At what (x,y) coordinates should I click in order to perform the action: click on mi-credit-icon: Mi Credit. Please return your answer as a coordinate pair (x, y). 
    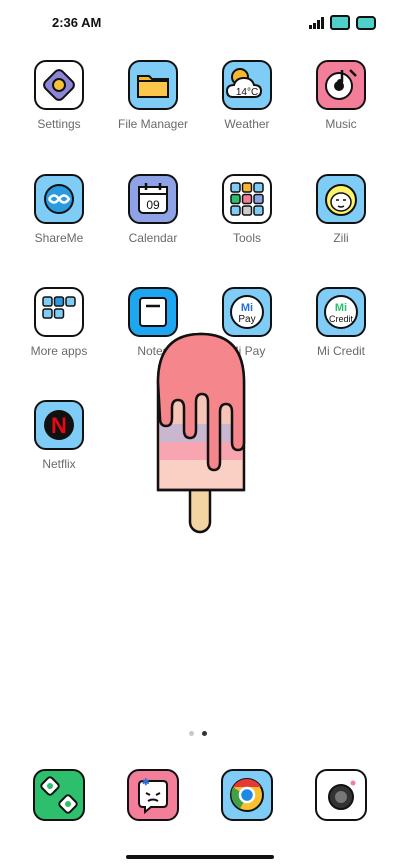
    Looking at the image, I should click on (341, 312).